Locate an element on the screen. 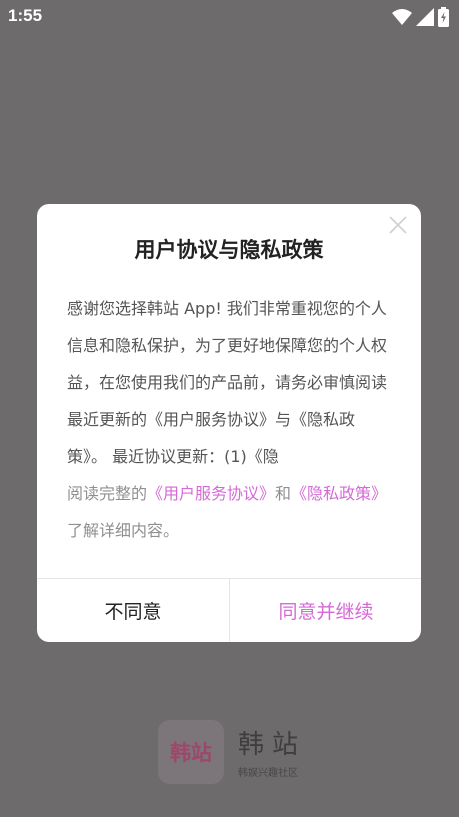 Image resolution: width=459 pixels, height=817 pixels. terms-link: 《用户服务协议》 is located at coordinates (211, 493).